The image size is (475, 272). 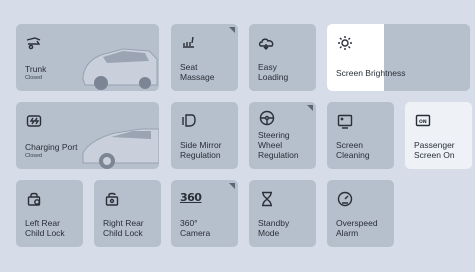 What do you see at coordinates (371, 73) in the screenshot?
I see `screen-brightness-label: Screen Brightness` at bounding box center [371, 73].